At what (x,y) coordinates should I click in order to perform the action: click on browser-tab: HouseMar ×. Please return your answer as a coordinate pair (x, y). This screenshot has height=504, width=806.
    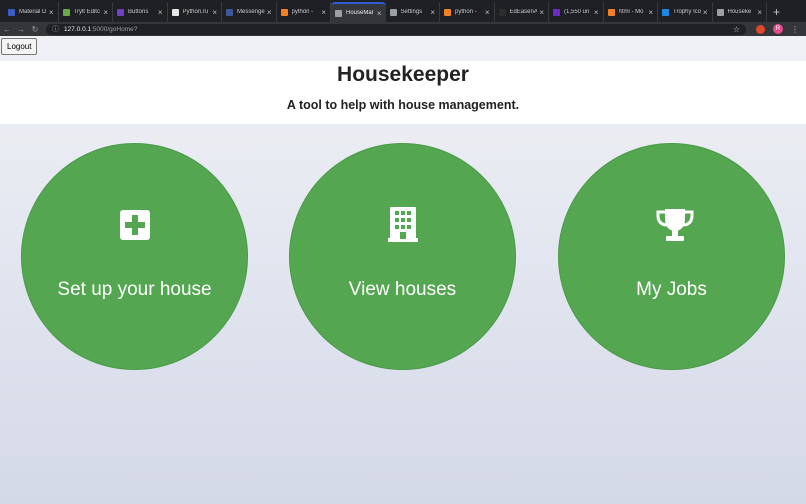
    Looking at the image, I should click on (358, 12).